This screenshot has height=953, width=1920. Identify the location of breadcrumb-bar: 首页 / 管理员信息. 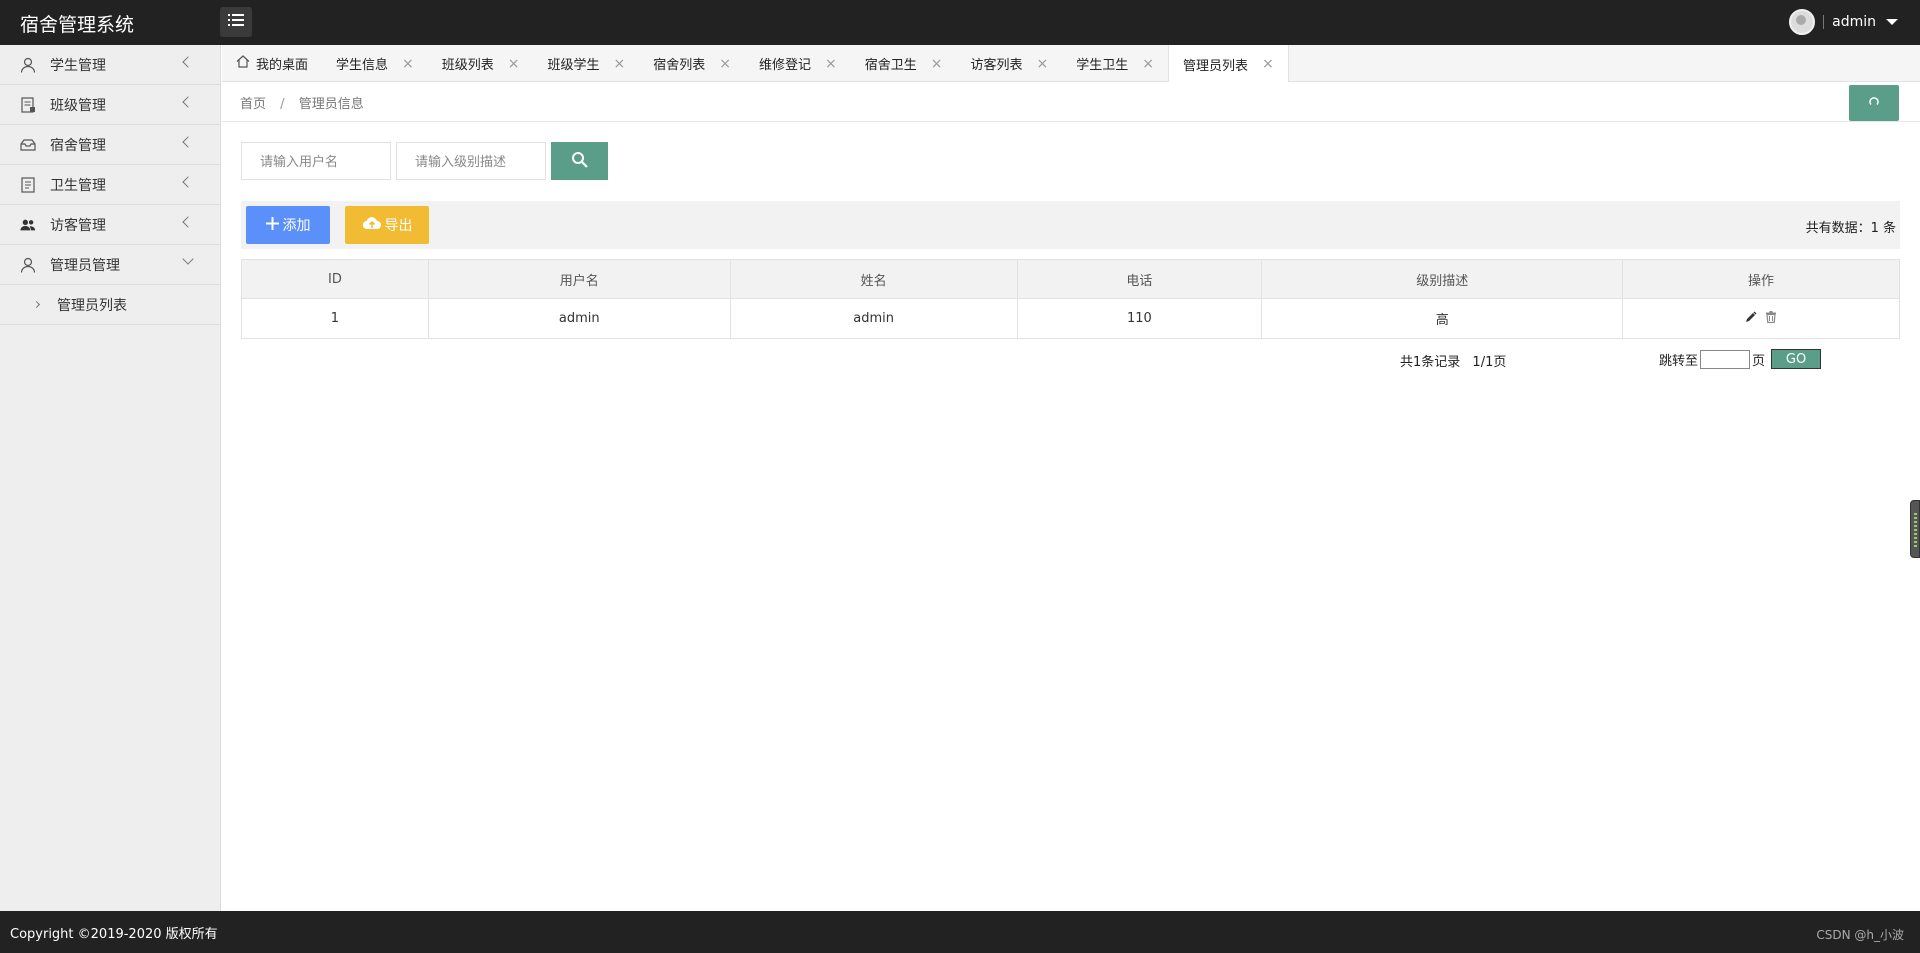
(1071, 102).